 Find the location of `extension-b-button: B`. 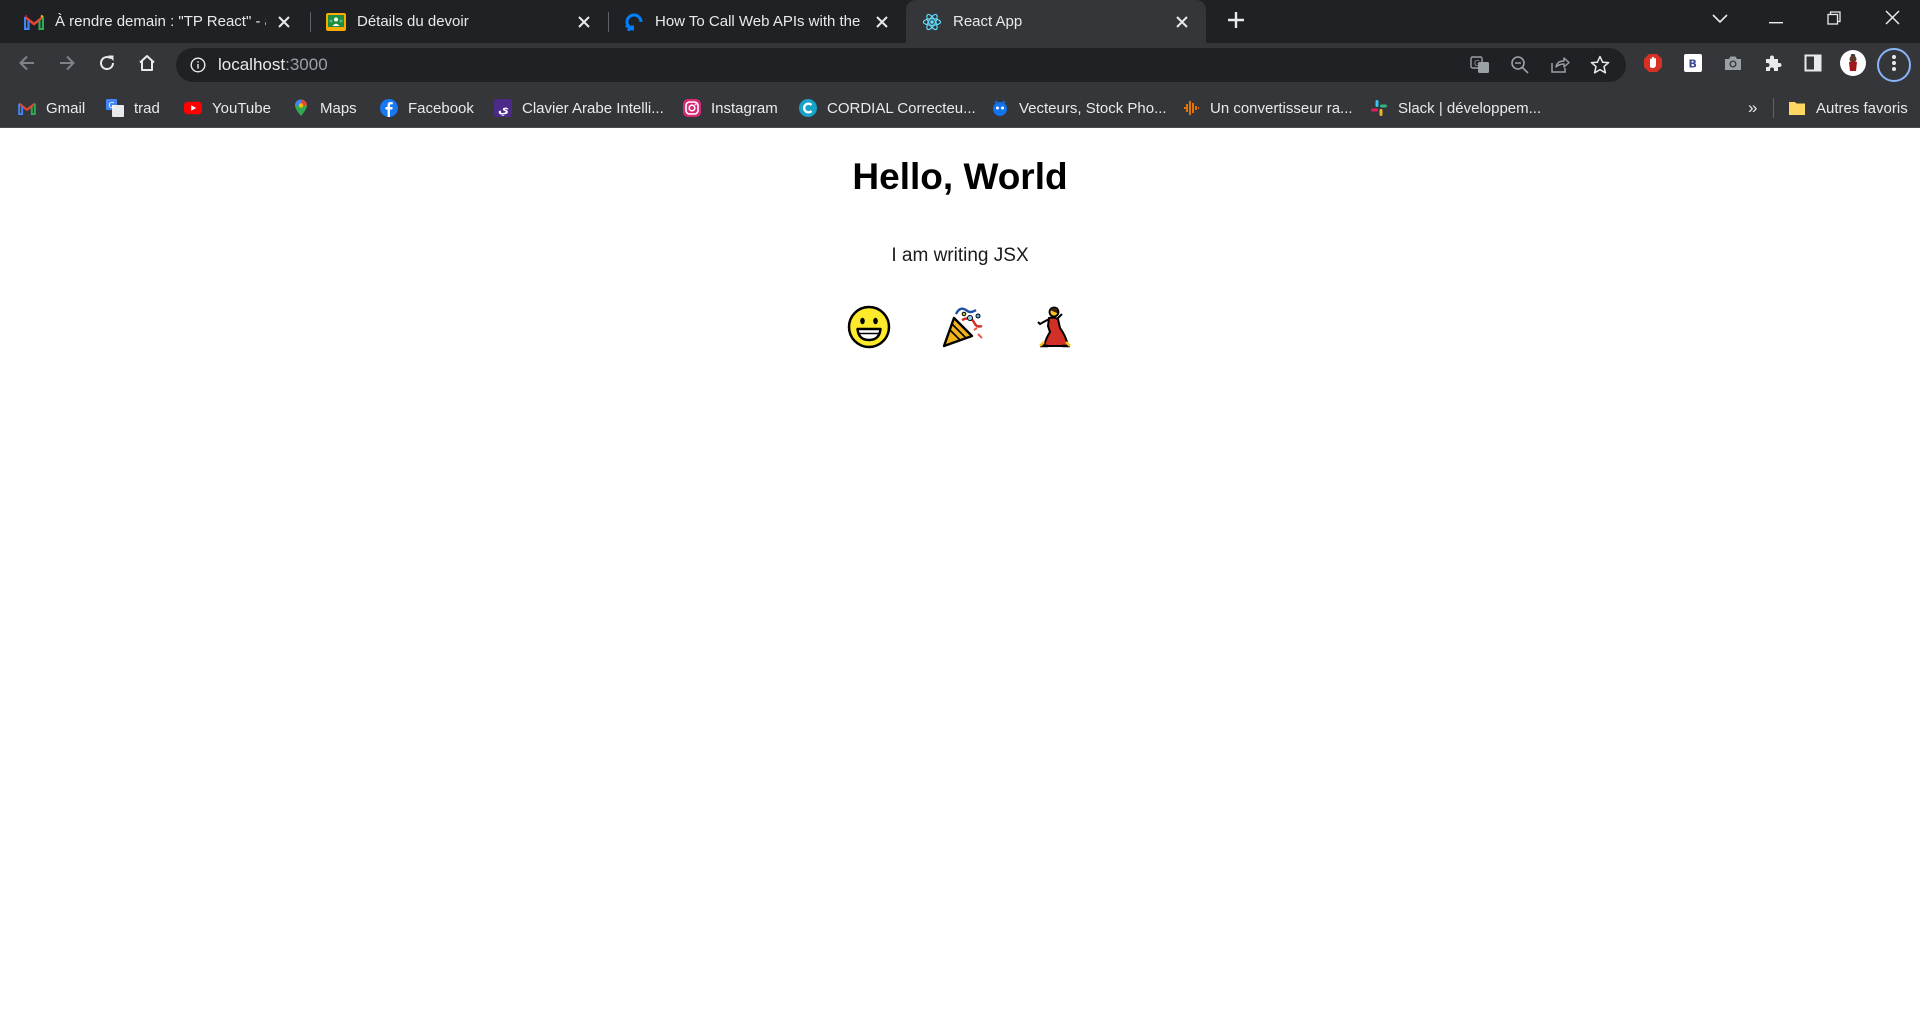

extension-b-button: B is located at coordinates (1693, 65).